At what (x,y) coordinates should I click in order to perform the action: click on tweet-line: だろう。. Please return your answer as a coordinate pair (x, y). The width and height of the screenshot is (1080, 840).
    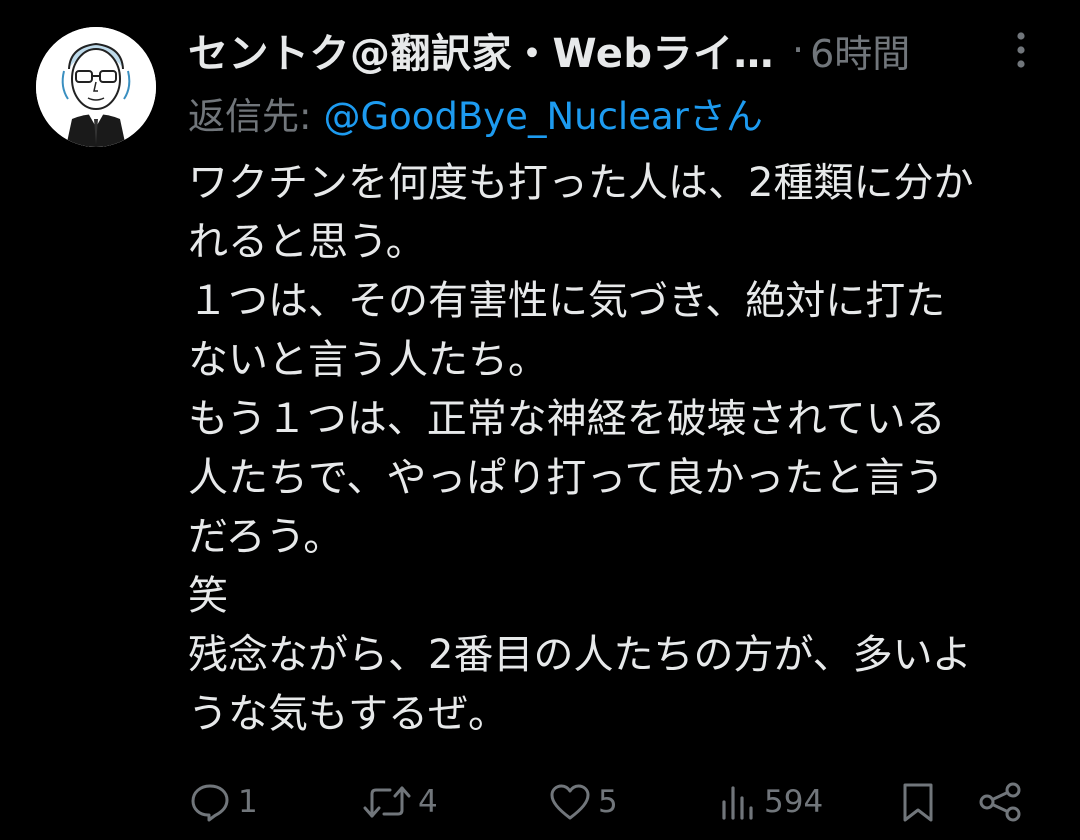
    Looking at the image, I should click on (266, 537).